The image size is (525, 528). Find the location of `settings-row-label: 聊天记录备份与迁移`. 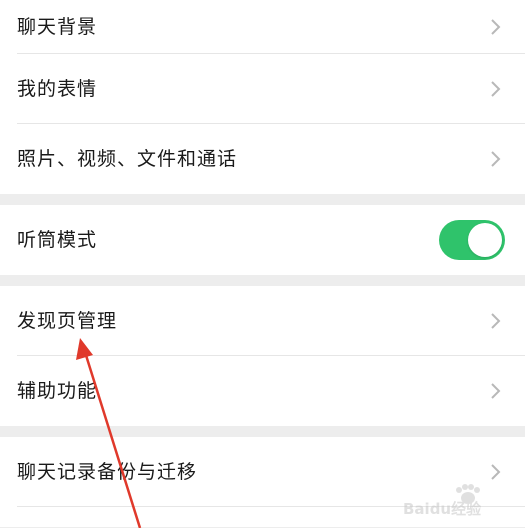

settings-row-label: 聊天记录备份与迁移 is located at coordinates (107, 472).